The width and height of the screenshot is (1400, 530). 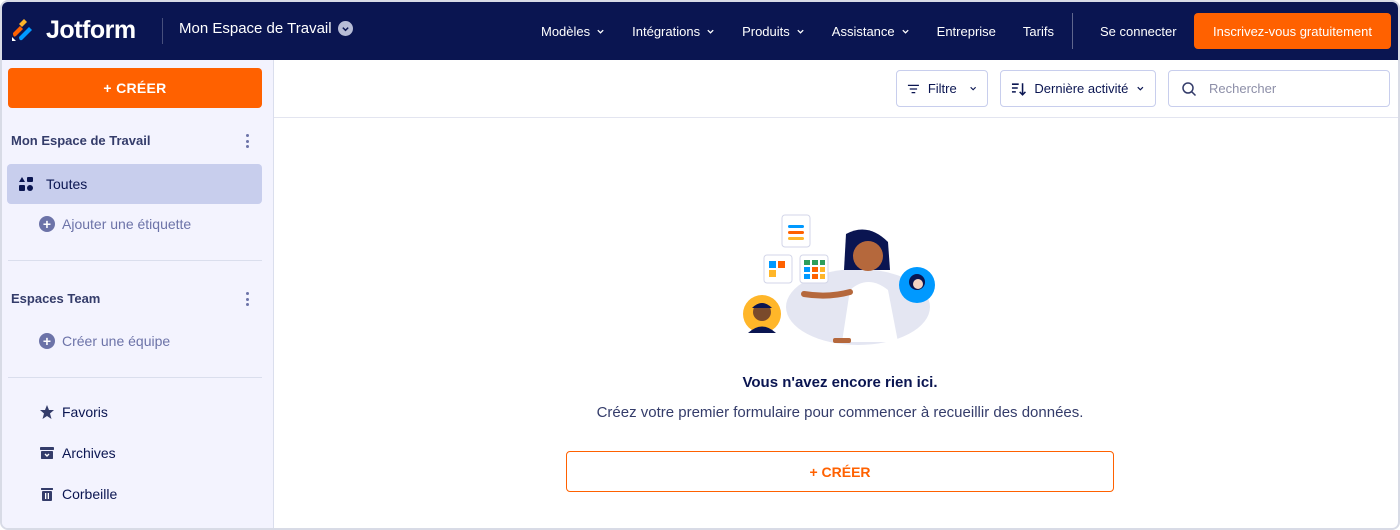 I want to click on nav-item-label: Intégrations, so click(x=666, y=31).